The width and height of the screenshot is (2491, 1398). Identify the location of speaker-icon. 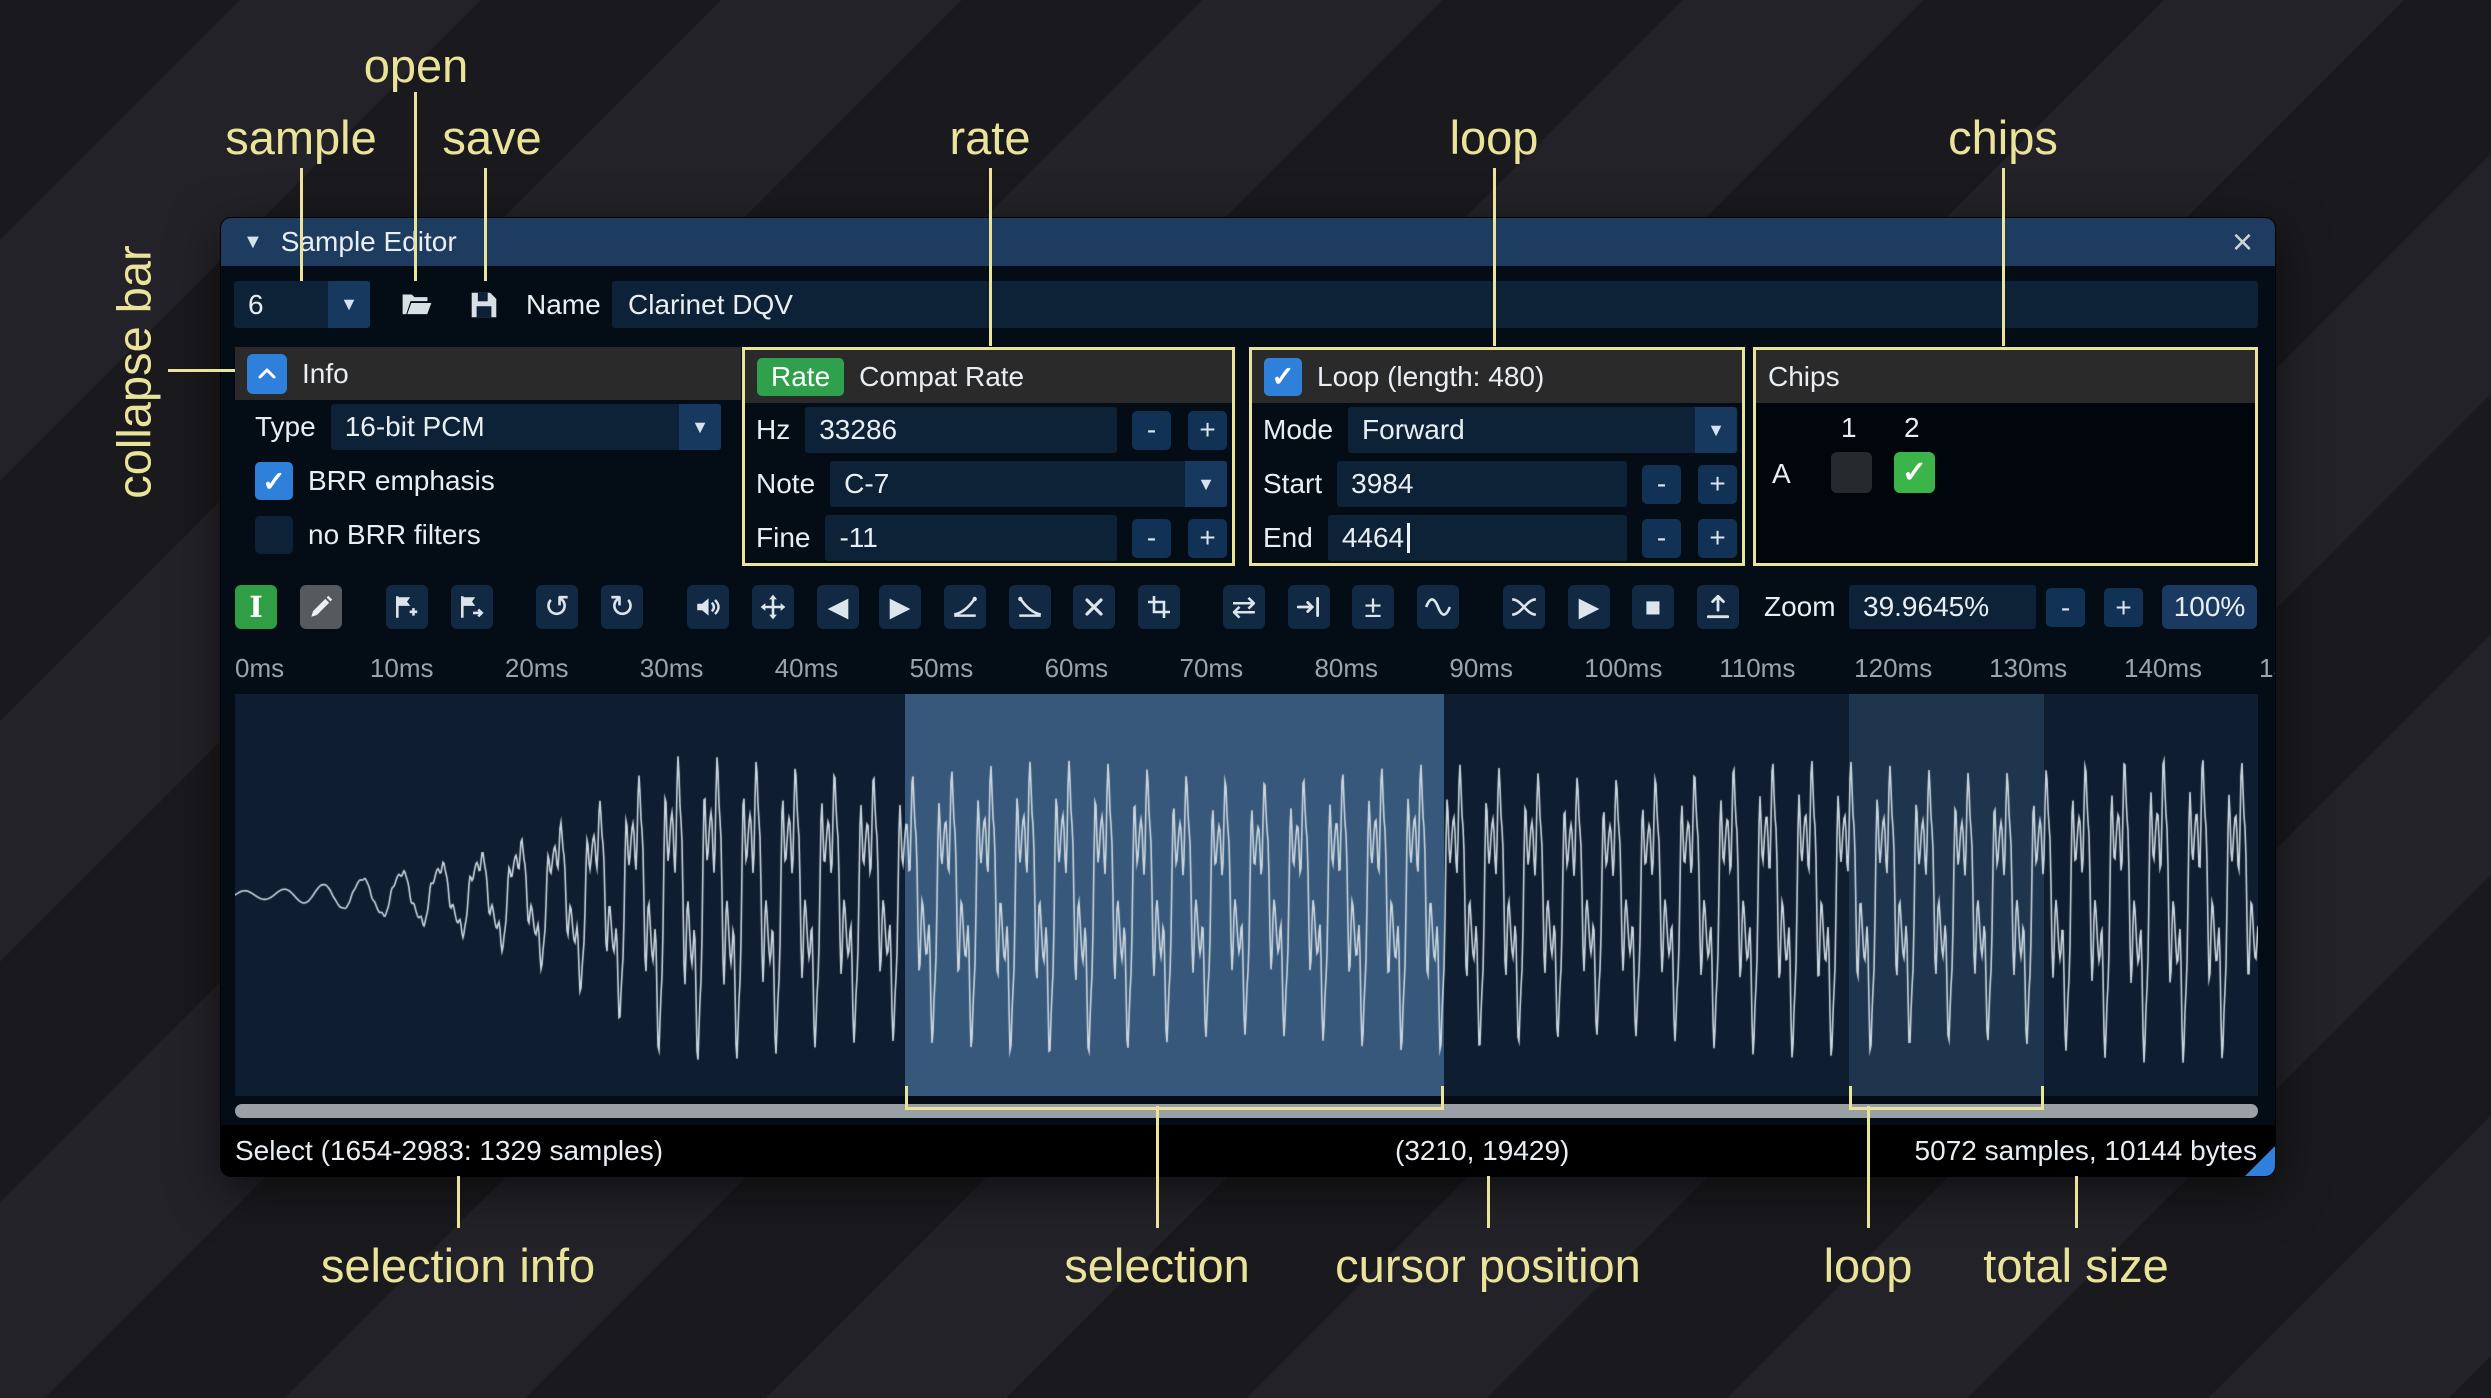
(708, 607).